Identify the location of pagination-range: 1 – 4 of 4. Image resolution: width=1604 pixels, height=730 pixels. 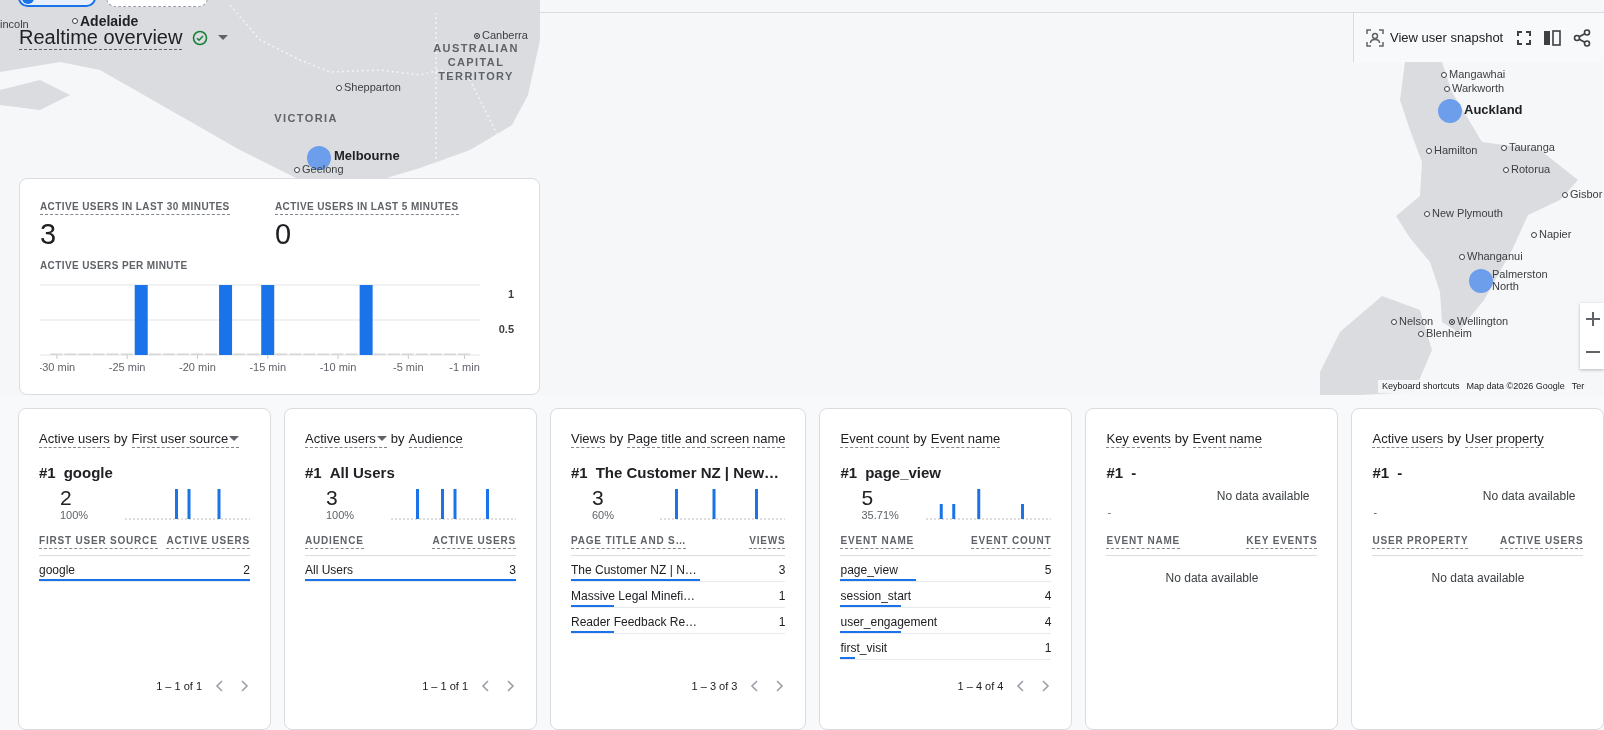
(980, 686).